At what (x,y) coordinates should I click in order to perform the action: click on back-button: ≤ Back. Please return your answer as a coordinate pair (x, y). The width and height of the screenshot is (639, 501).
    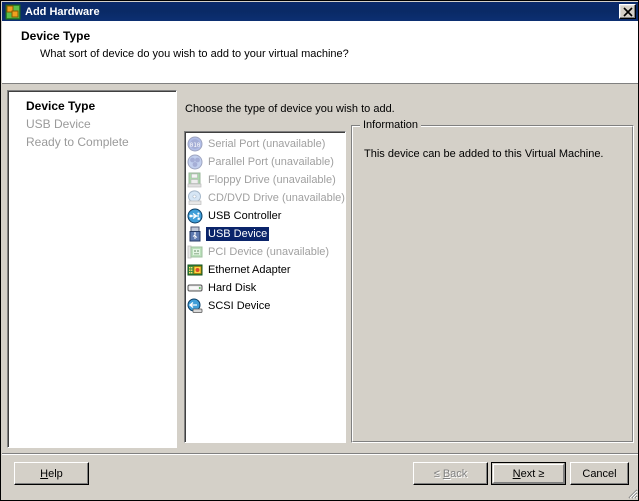
    Looking at the image, I should click on (450, 473).